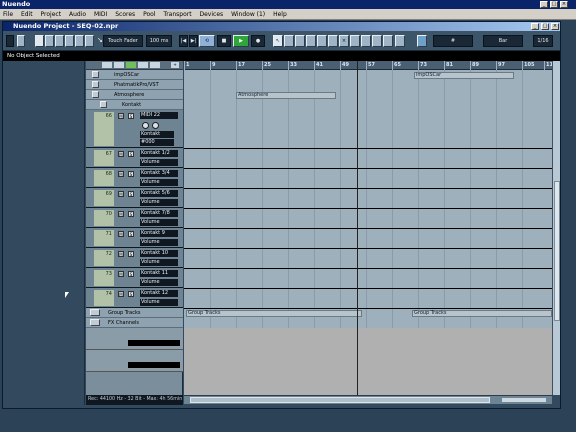  Describe the element at coordinates (241, 41) in the screenshot. I see `play-button: ▶` at that location.